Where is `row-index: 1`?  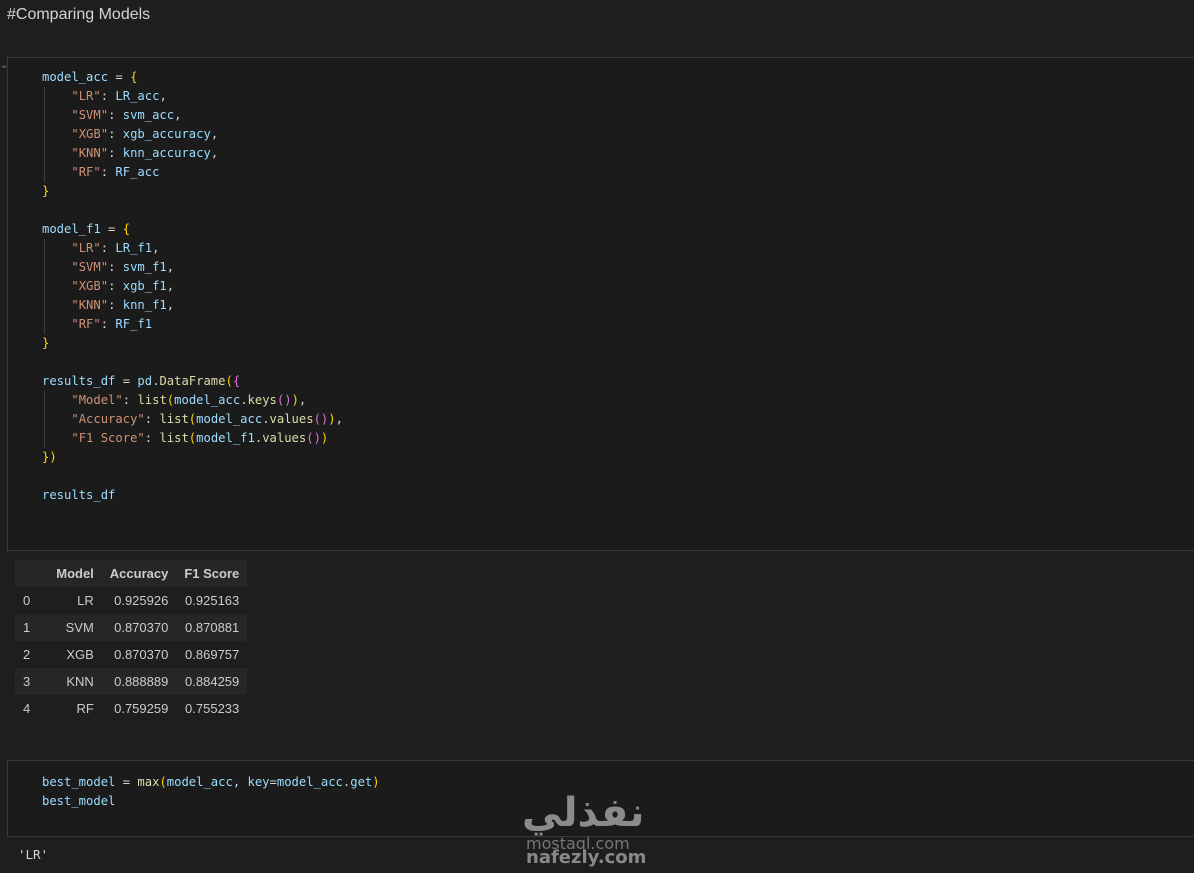 row-index: 1 is located at coordinates (32, 627).